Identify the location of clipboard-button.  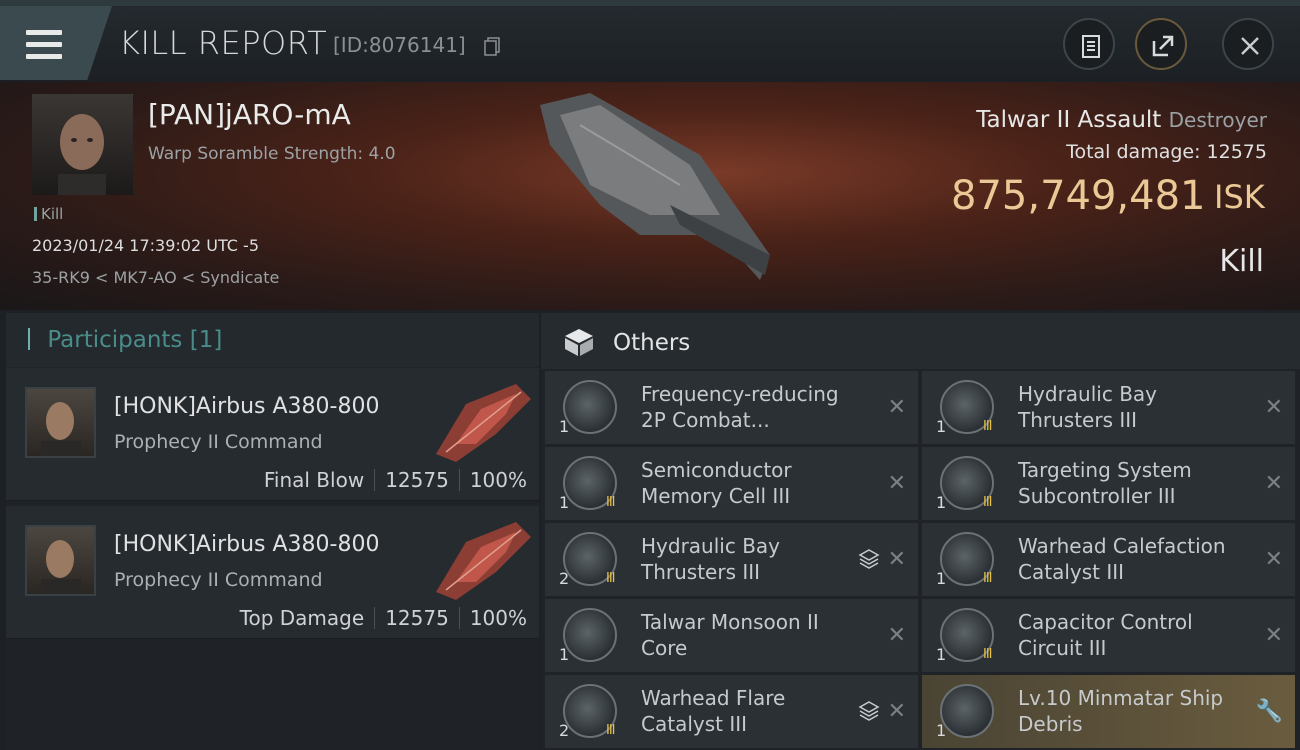
(1089, 44).